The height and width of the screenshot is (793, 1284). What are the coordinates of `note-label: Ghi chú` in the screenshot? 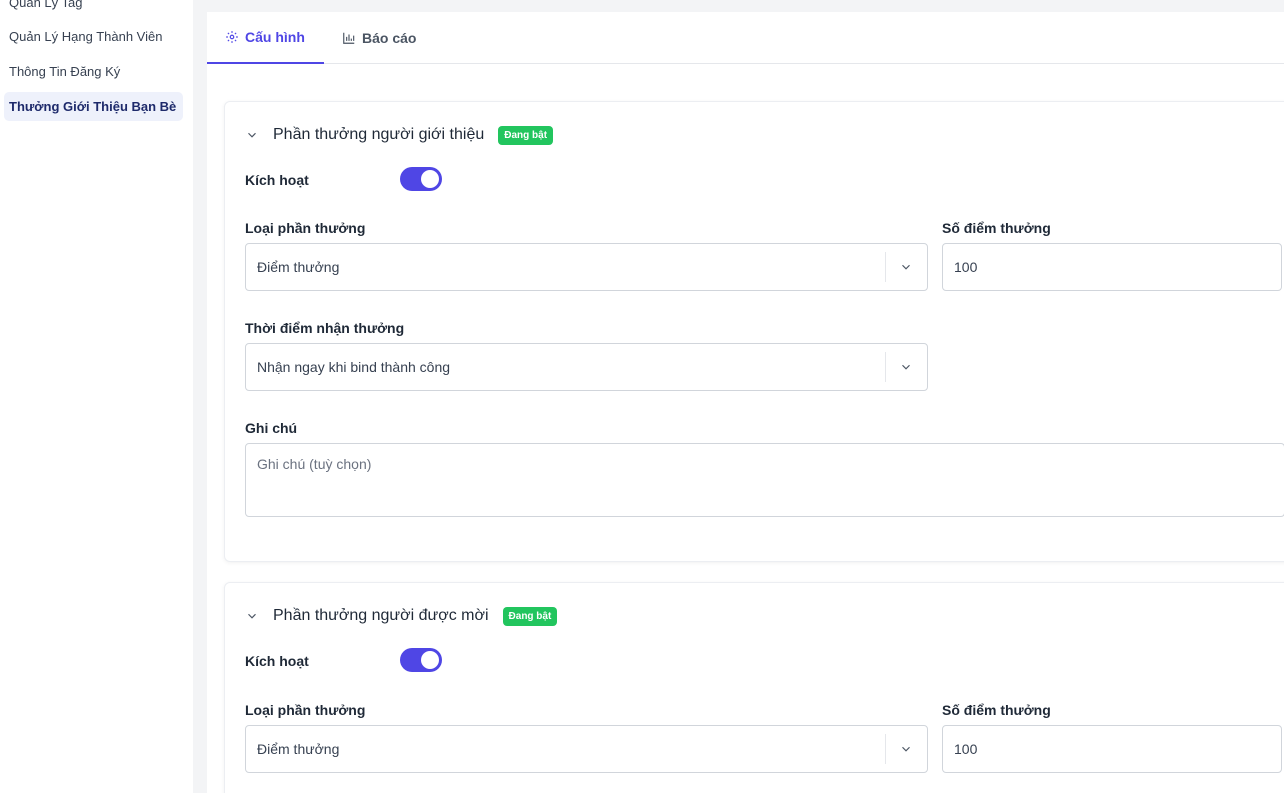 It's located at (271, 428).